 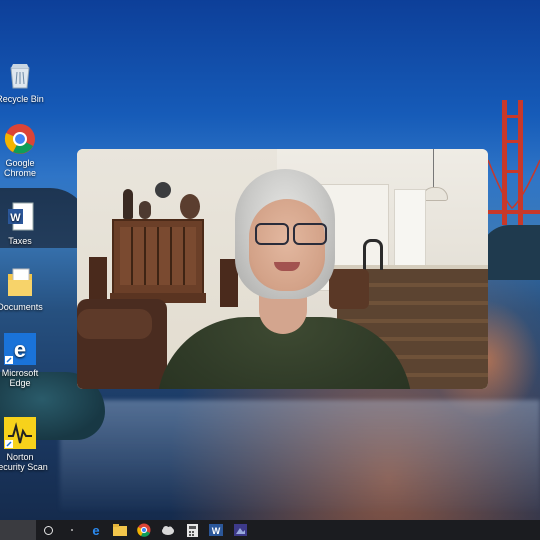 I want to click on pendant-cord, so click(x=433, y=168).